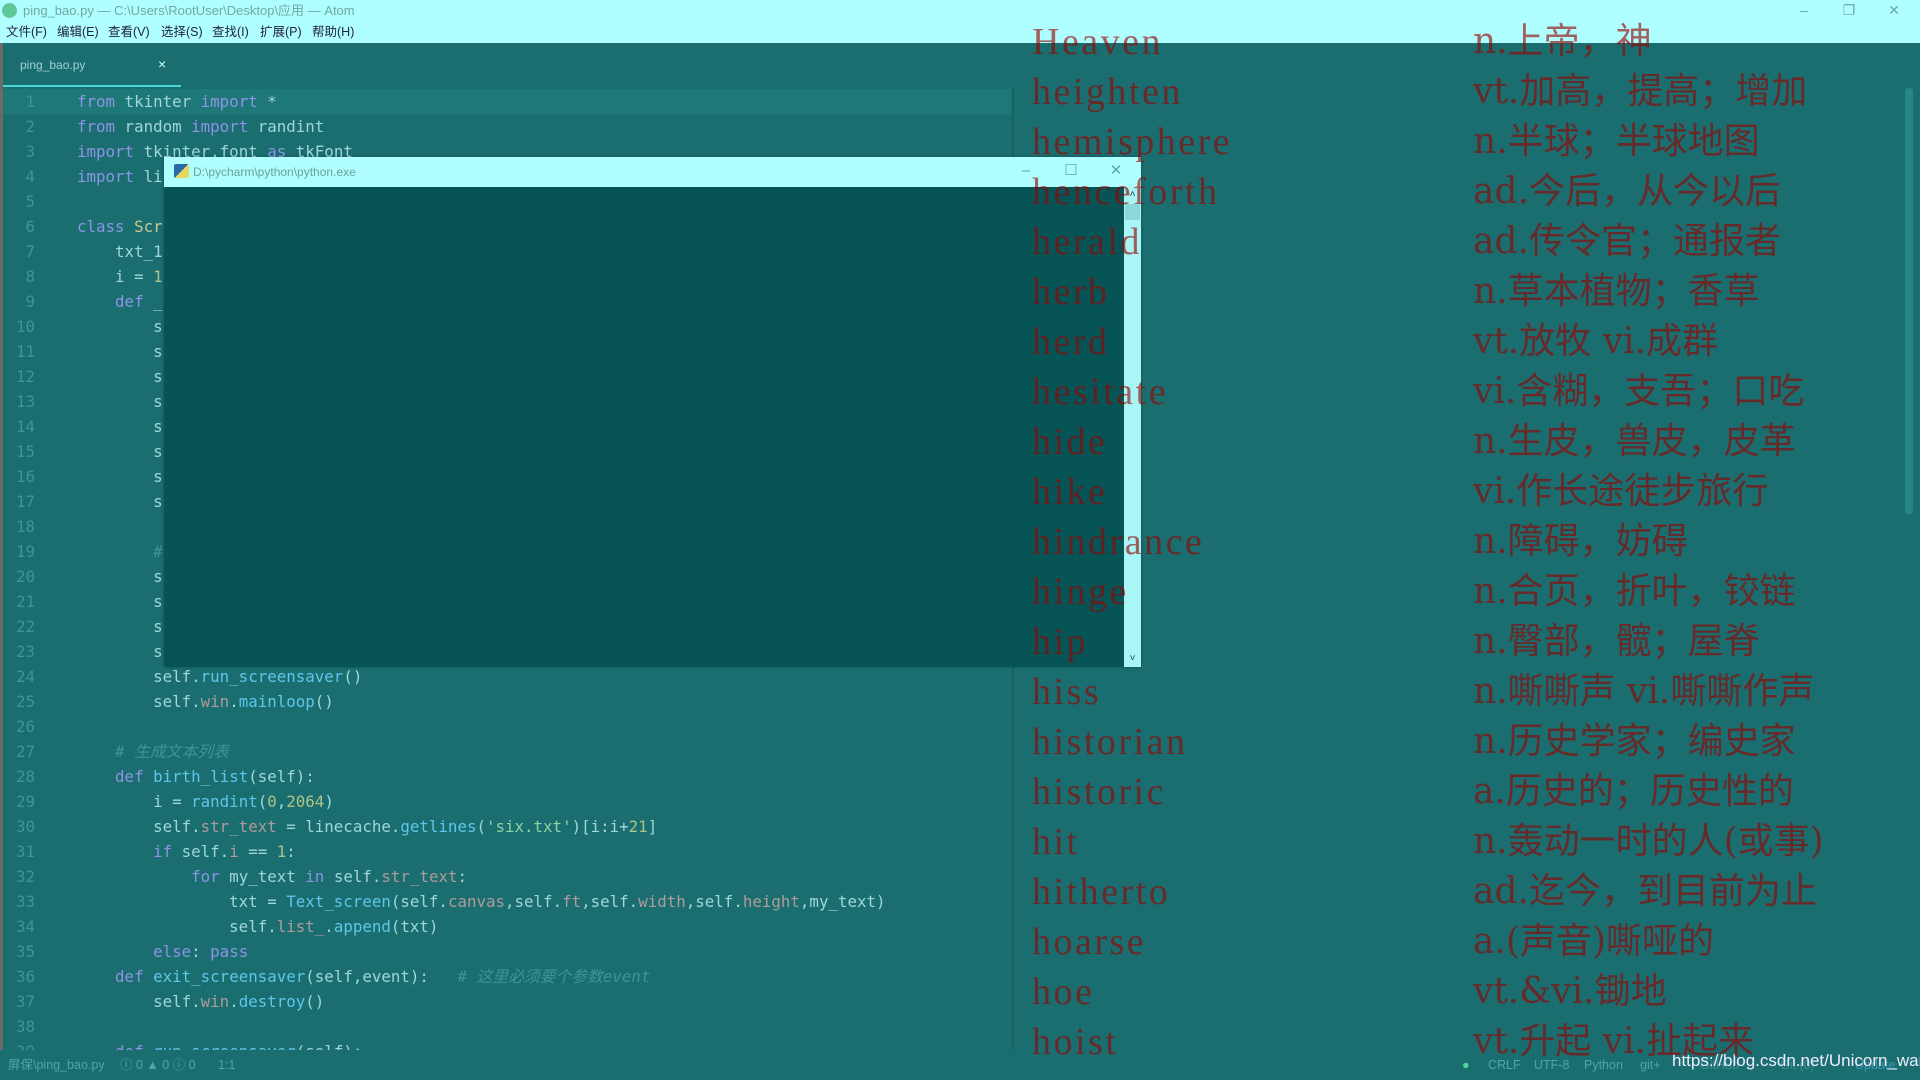 The height and width of the screenshot is (1080, 1920). What do you see at coordinates (507, 876) in the screenshot?
I see `code-line: 32 for my_text in self.str_text:` at bounding box center [507, 876].